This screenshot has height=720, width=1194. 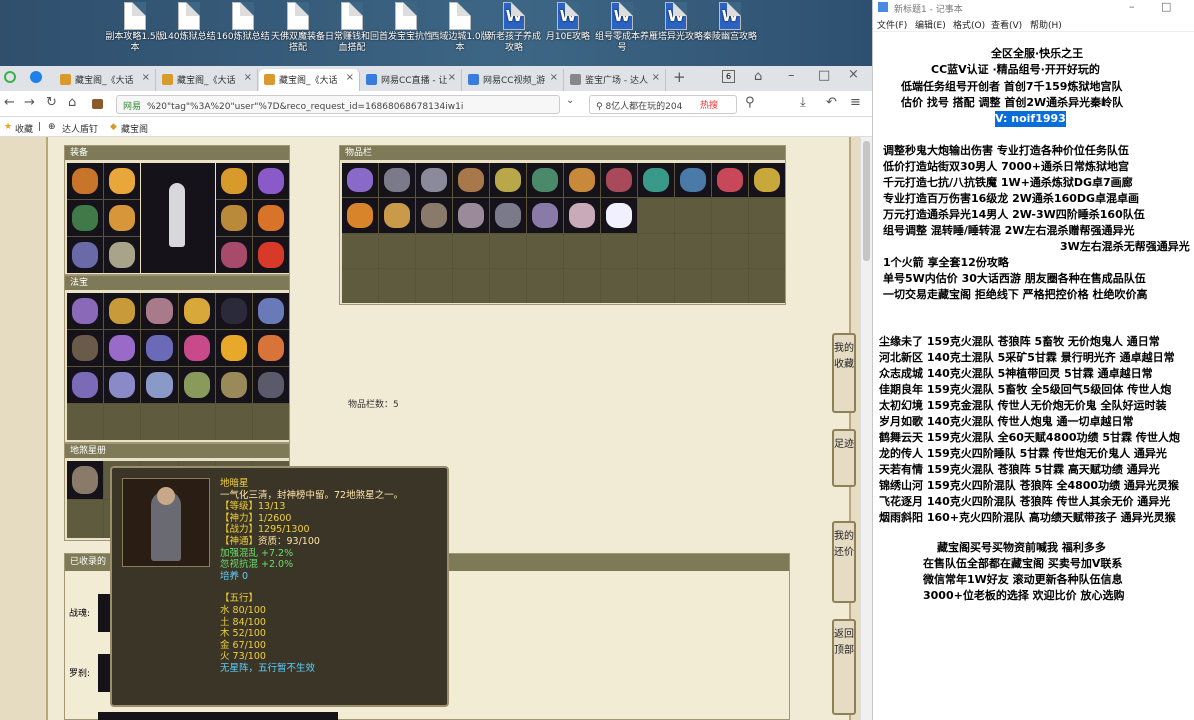 What do you see at coordinates (853, 74) in the screenshot?
I see `close-window-icon: ×` at bounding box center [853, 74].